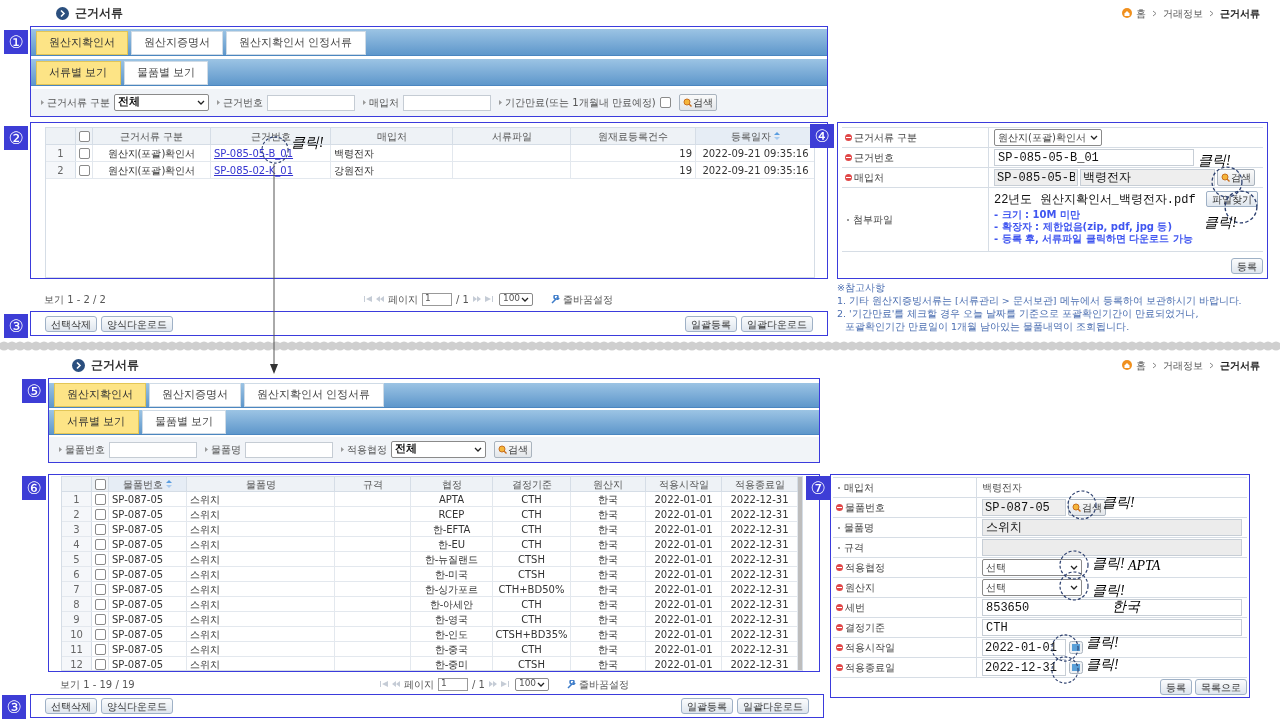 The width and height of the screenshot is (1280, 720). What do you see at coordinates (1112, 627) in the screenshot?
I see `text-field: CTH` at bounding box center [1112, 627].